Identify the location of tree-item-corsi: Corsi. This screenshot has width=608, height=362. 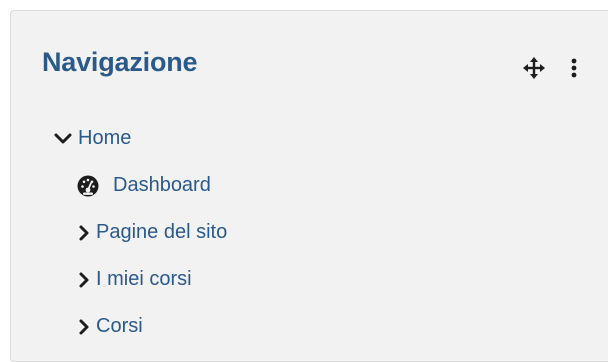
(152, 326).